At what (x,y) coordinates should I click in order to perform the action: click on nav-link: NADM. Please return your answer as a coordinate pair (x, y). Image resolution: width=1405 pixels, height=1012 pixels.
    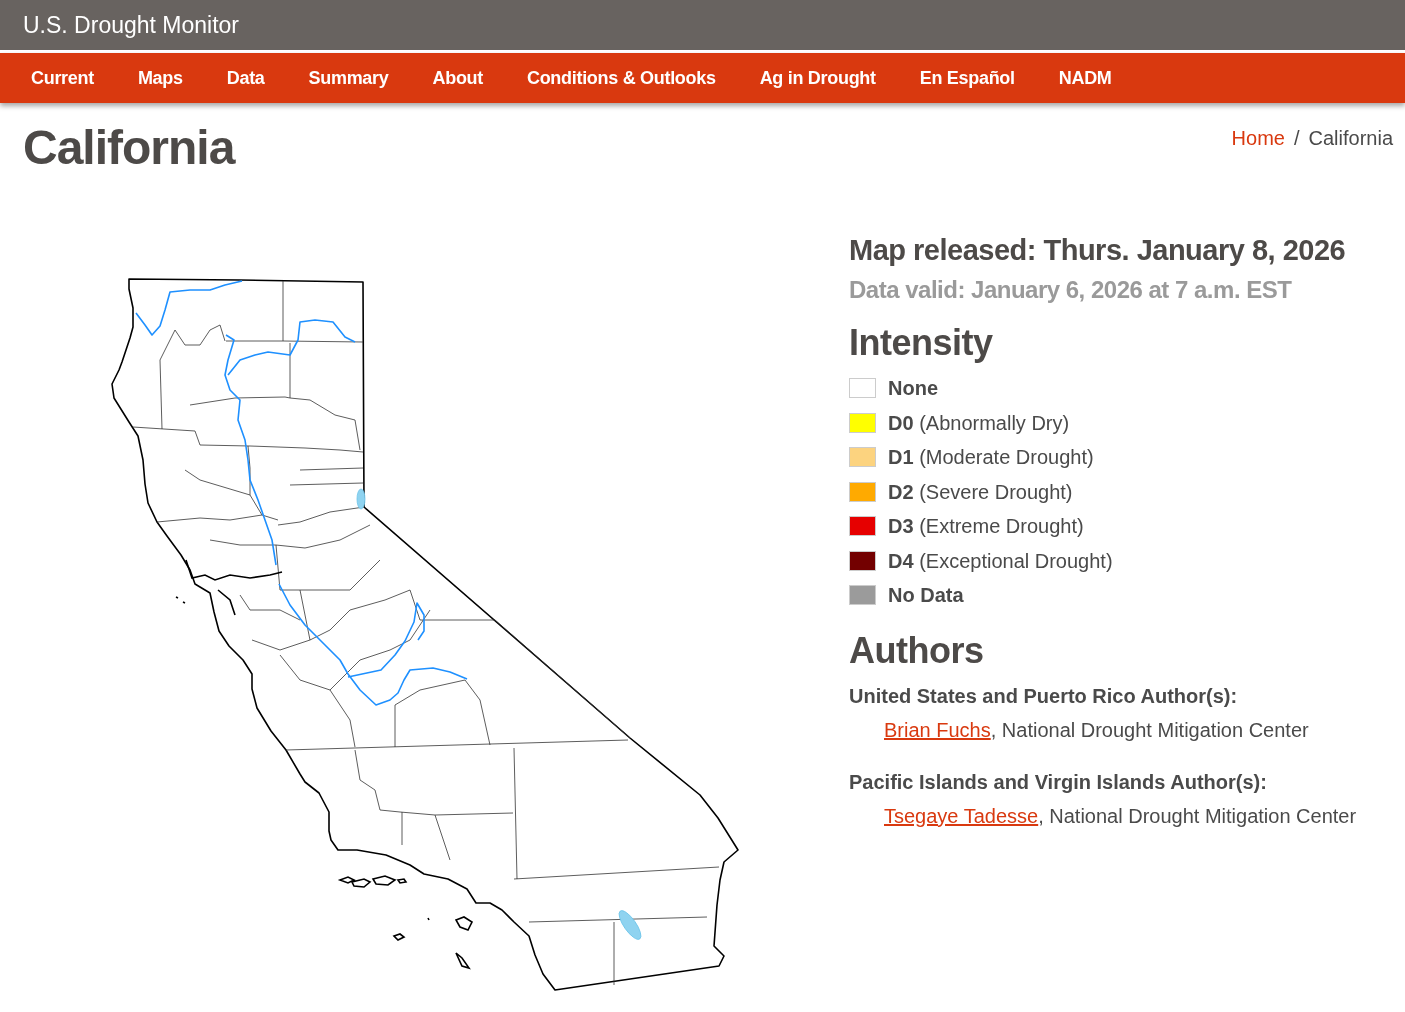
    Looking at the image, I should click on (1085, 78).